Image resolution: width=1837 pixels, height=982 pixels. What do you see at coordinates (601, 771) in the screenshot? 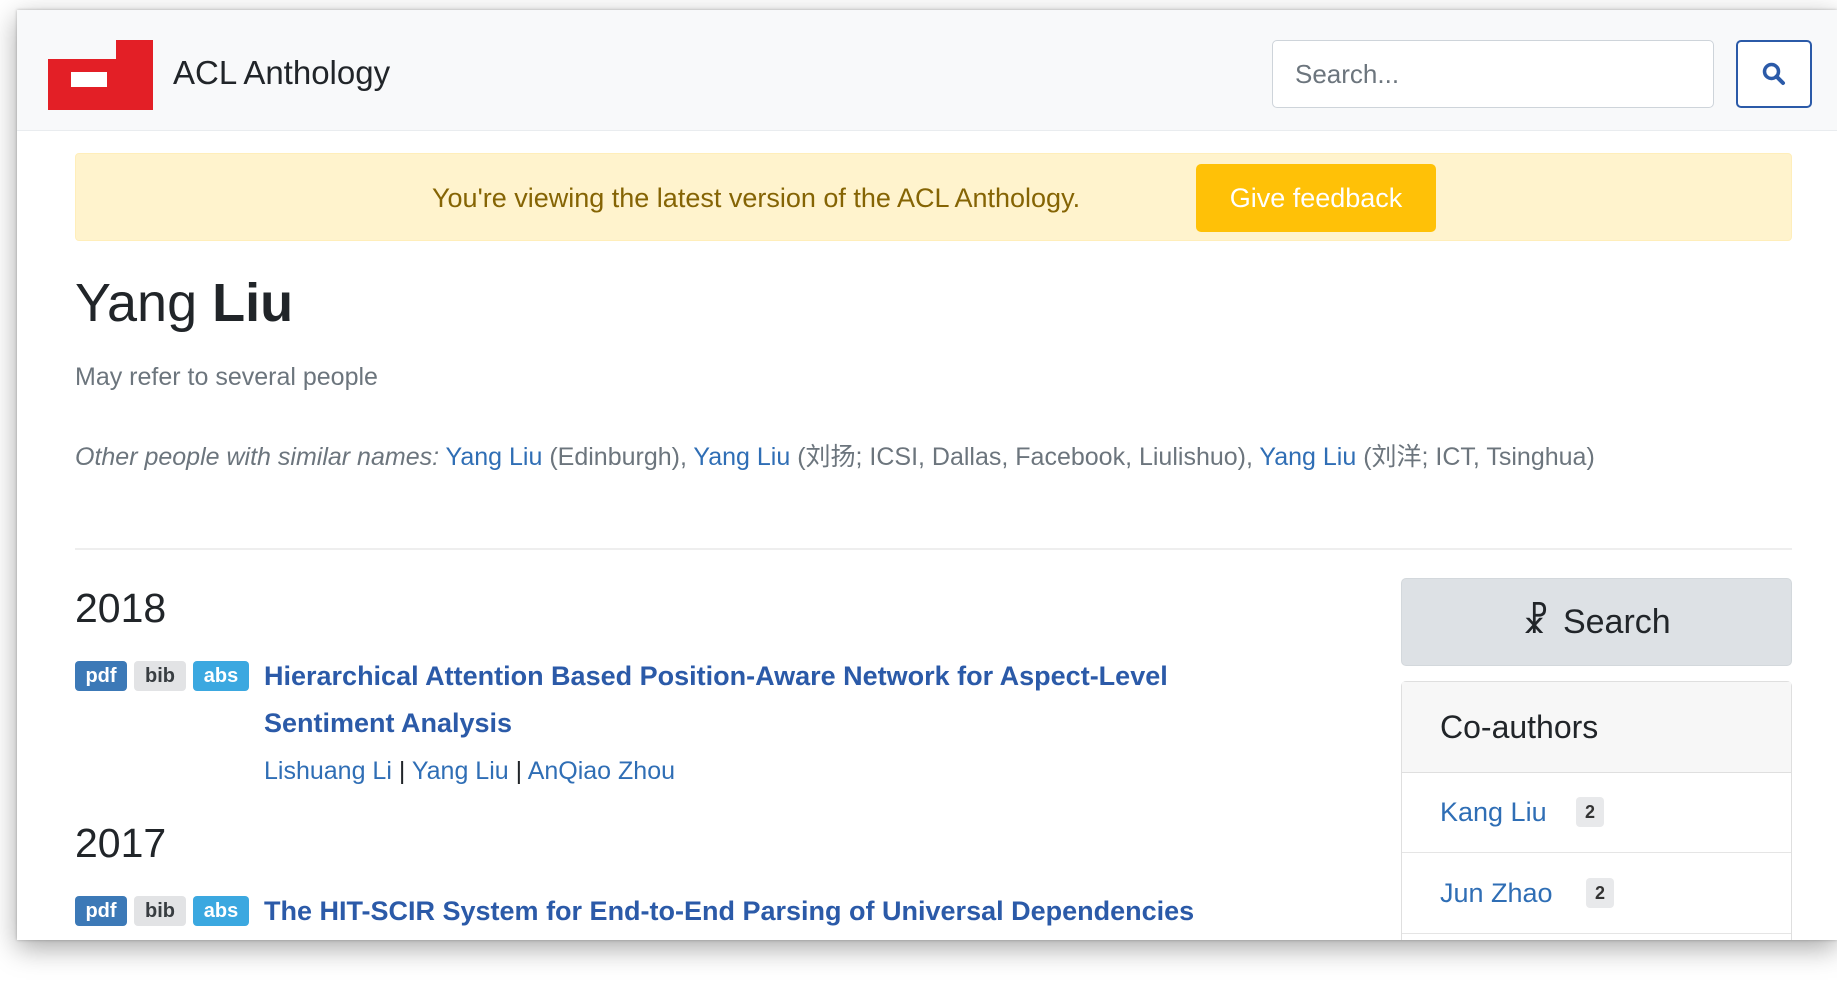
I see `author-link: AnQiao Zhou` at bounding box center [601, 771].